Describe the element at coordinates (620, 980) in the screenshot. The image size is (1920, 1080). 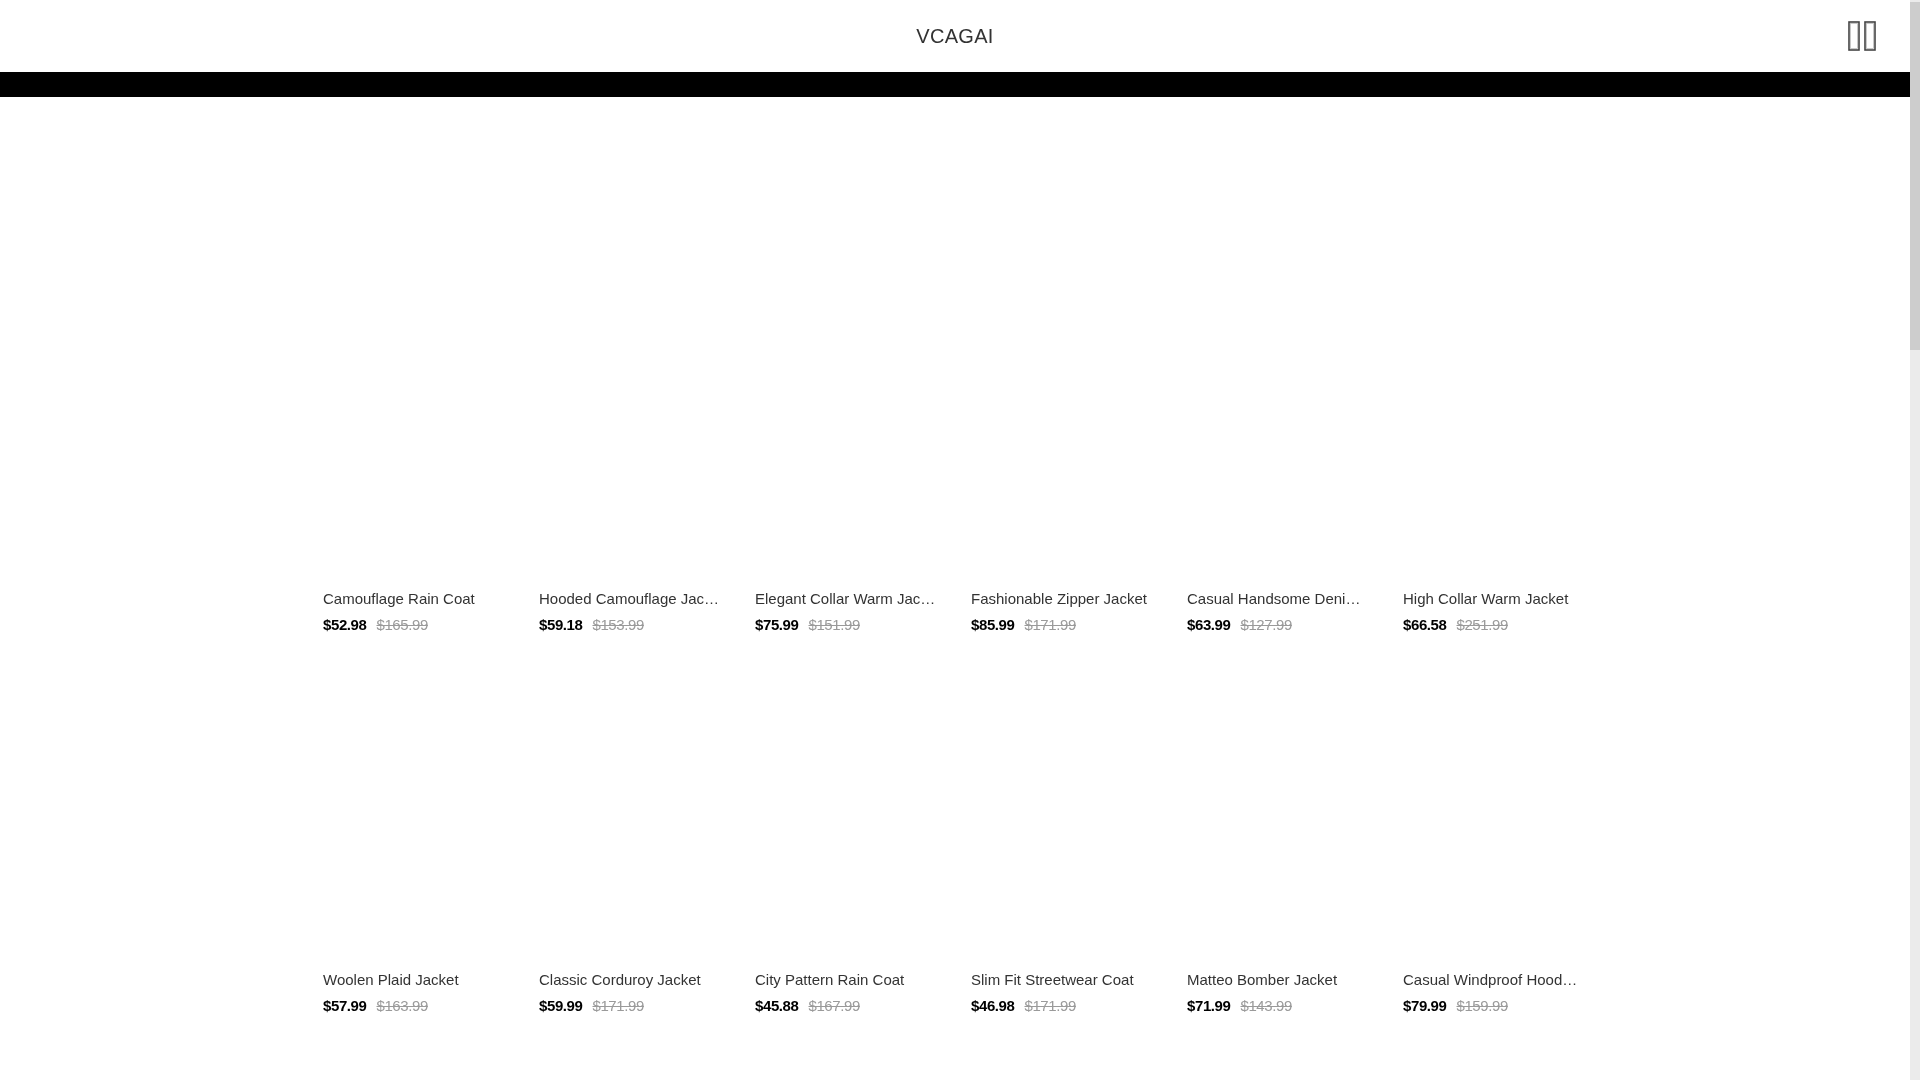
I see `product-name: Classic Corduroy Jacket` at that location.